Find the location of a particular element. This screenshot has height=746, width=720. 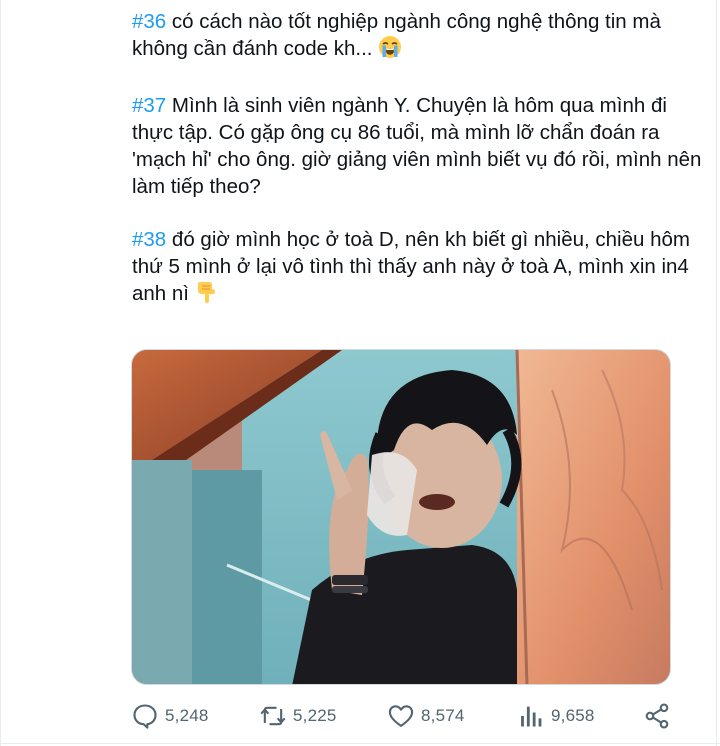

backhand-index-pointing-down-emoji is located at coordinates (207, 295).